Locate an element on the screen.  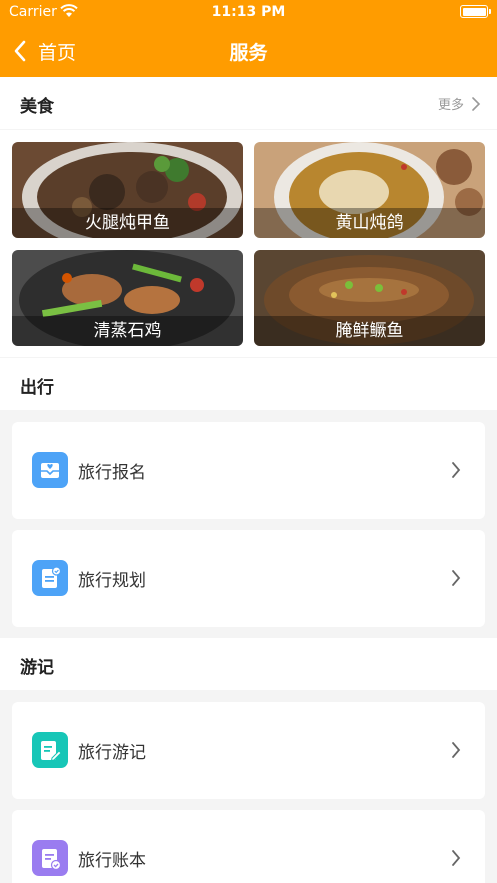
food-card: 黄山炖鸽 is located at coordinates (369, 190).